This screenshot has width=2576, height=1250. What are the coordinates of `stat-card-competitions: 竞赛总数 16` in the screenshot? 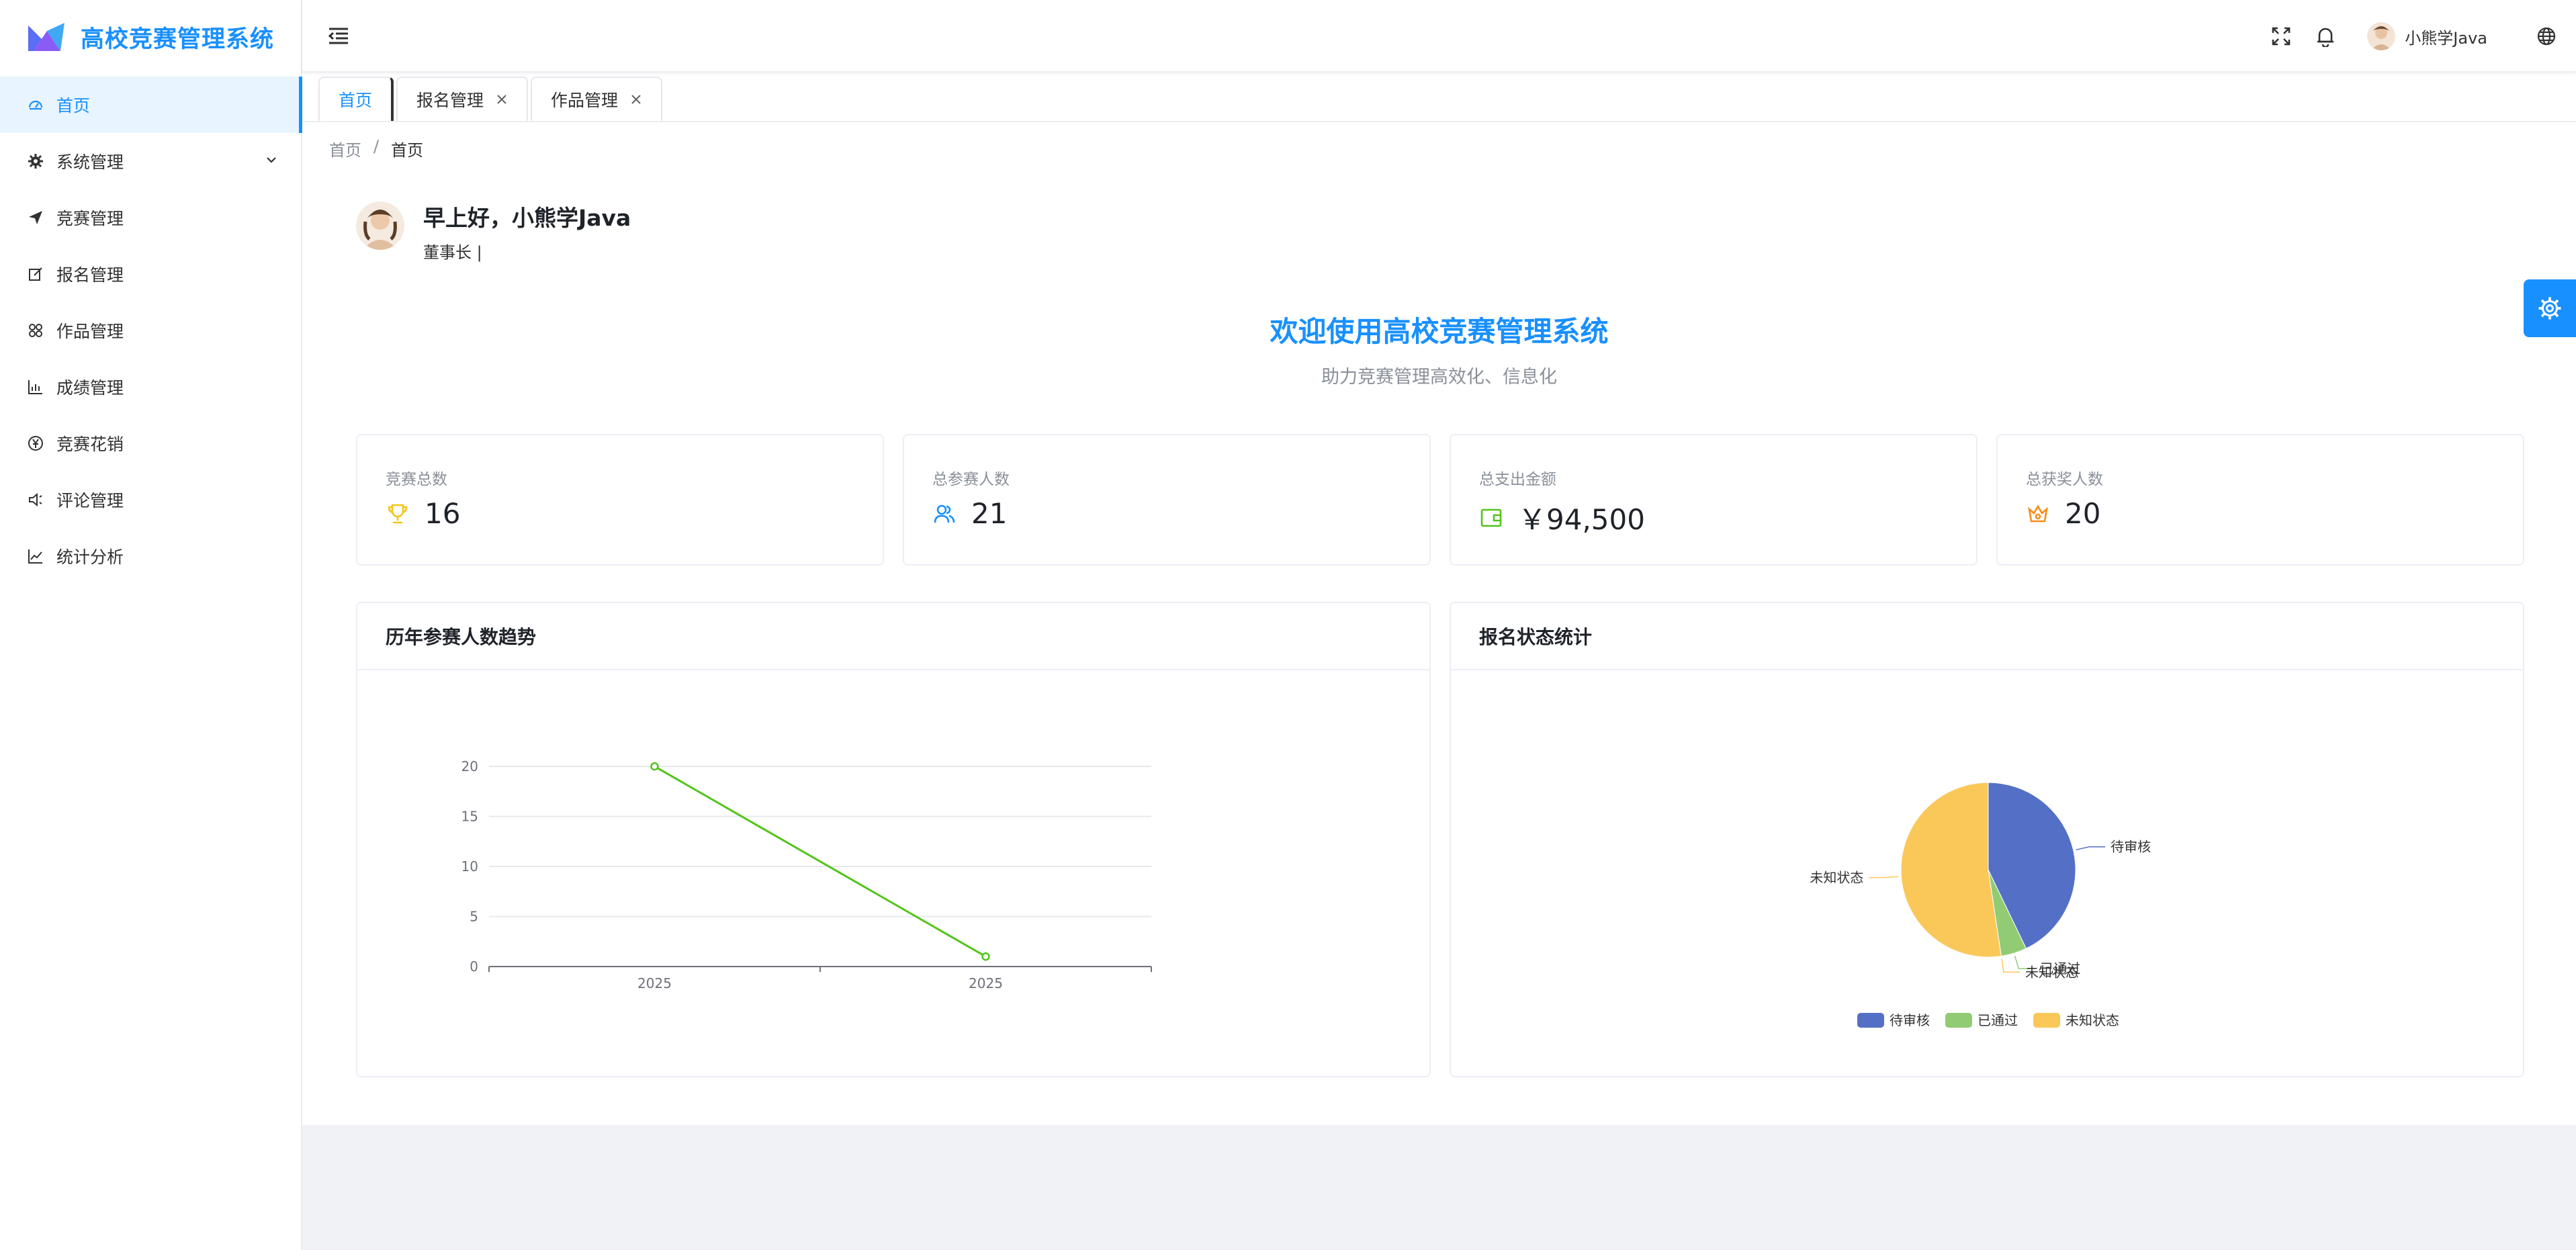 It's located at (620, 500).